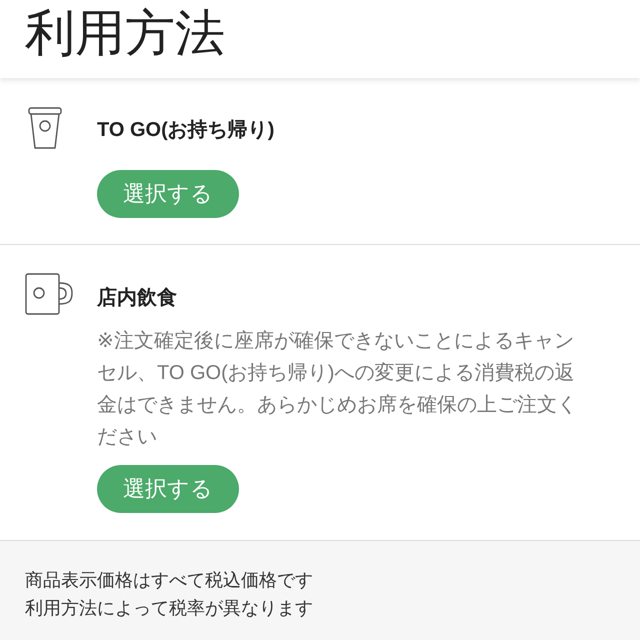  I want to click on option-label: TO GO(お持ち帰り), so click(185, 130).